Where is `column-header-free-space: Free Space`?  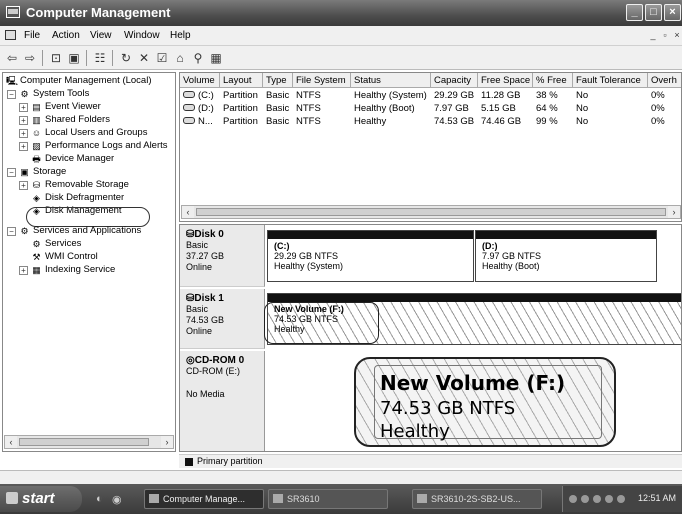 column-header-free-space: Free Space is located at coordinates (505, 80).